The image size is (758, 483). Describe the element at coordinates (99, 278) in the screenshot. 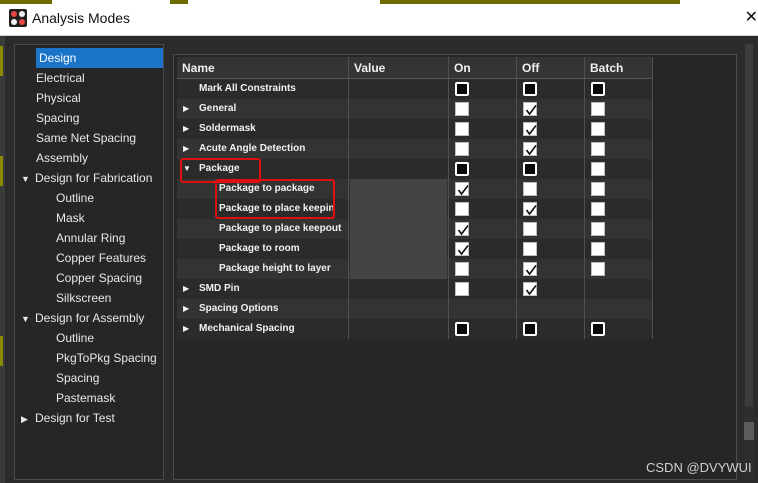

I see `sidebar-item: Copper Spacing` at that location.